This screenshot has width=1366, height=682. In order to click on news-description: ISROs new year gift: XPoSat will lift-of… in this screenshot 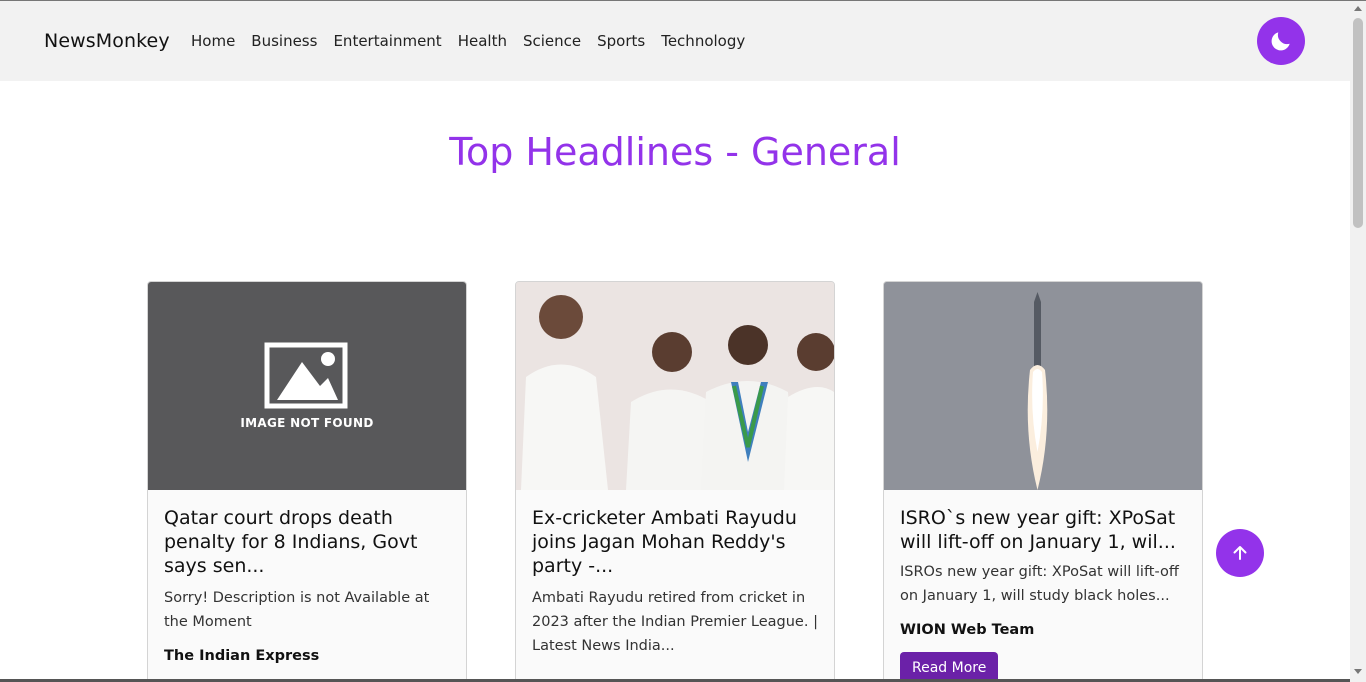, I will do `click(1039, 584)`.